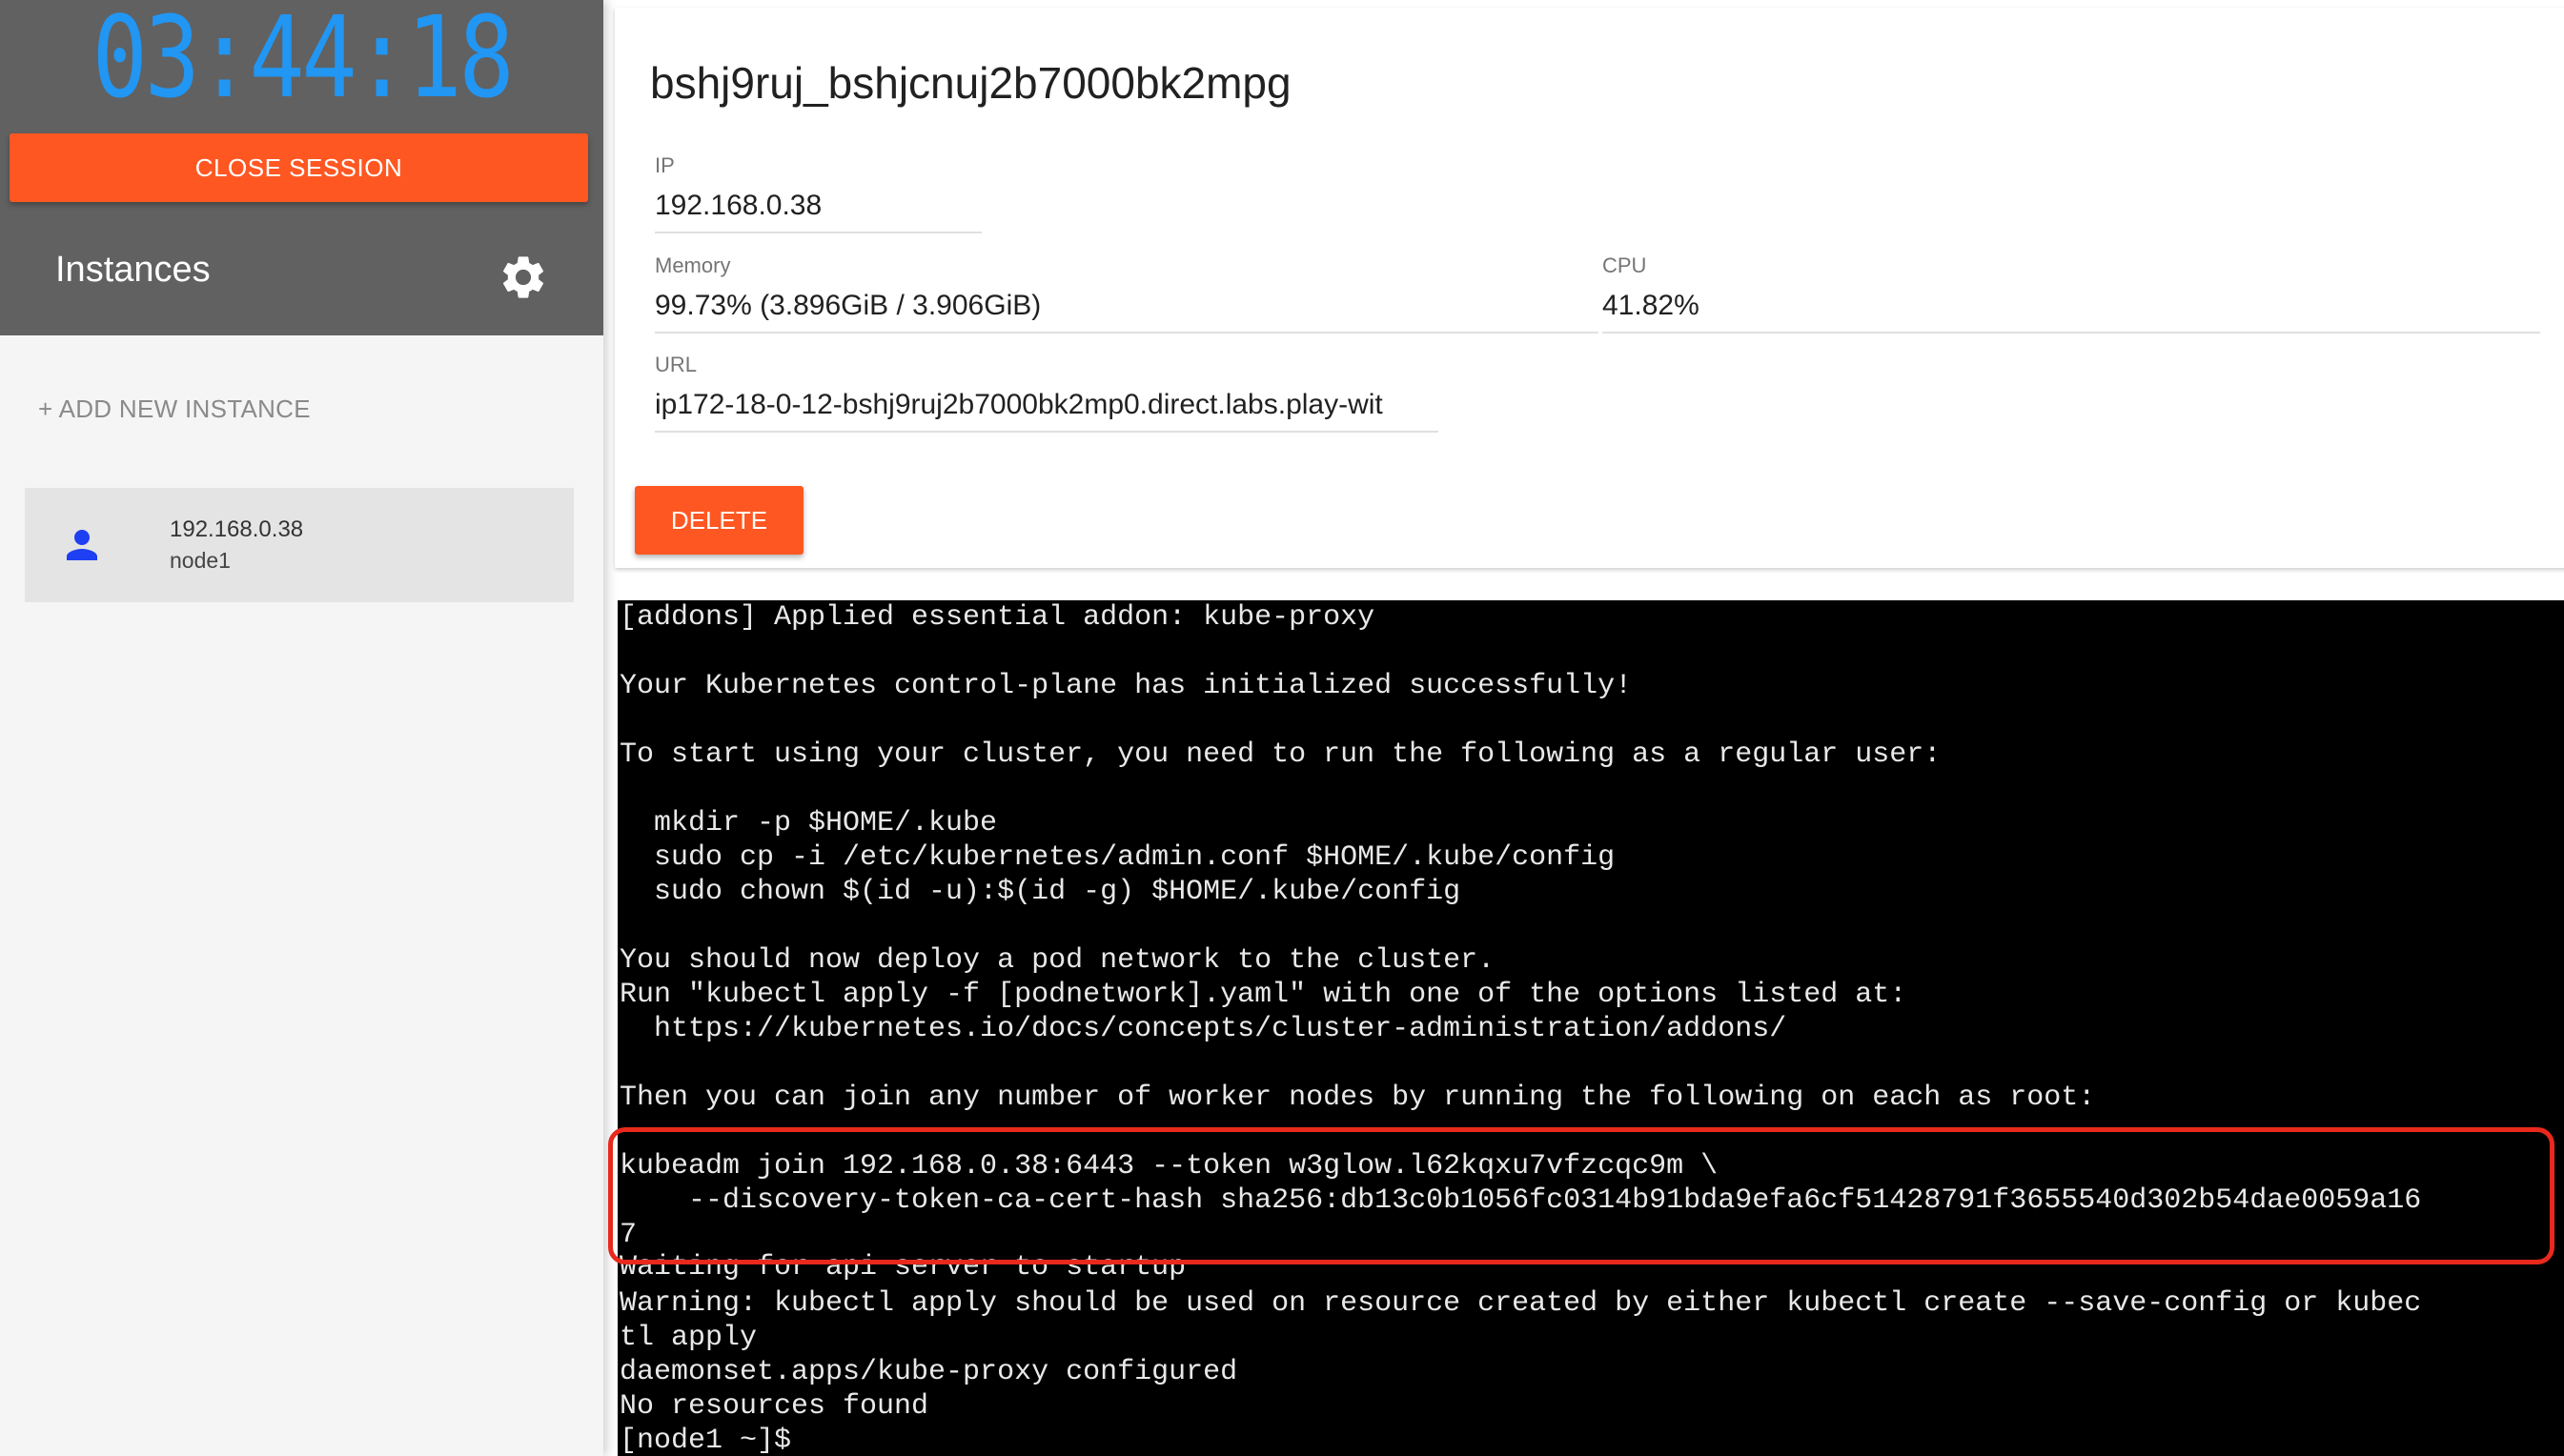  What do you see at coordinates (676, 365) in the screenshot?
I see `url-label: URL` at bounding box center [676, 365].